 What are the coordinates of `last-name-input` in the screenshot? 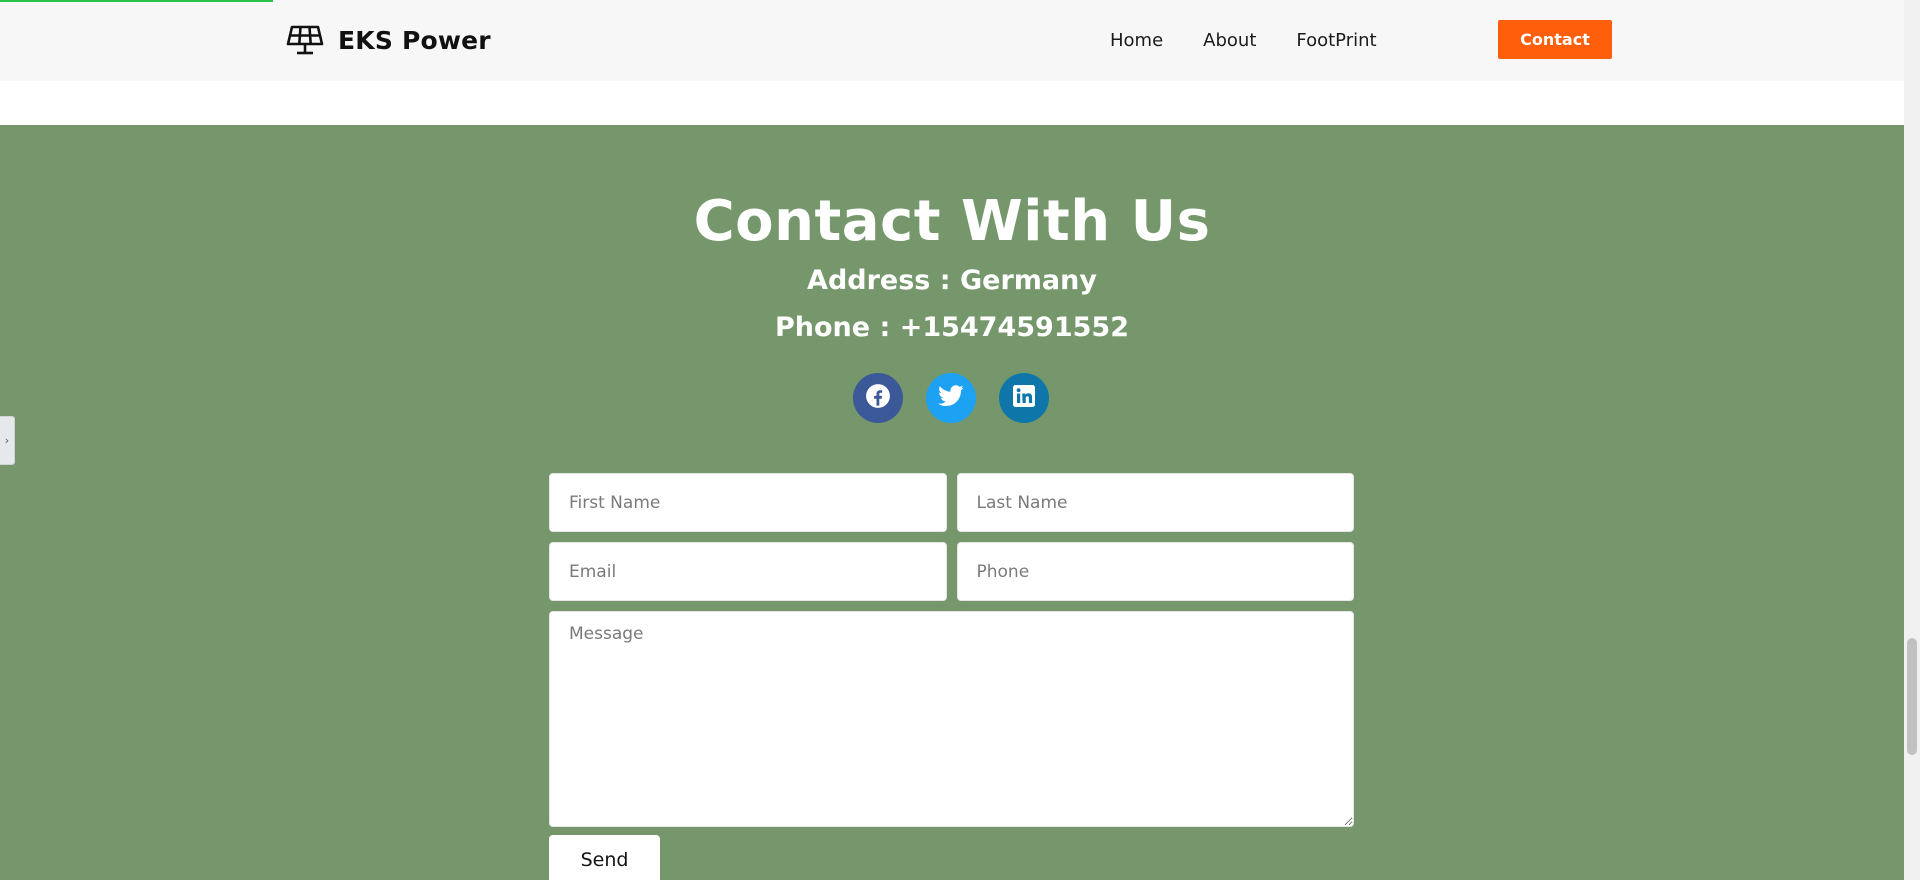 It's located at (1155, 502).